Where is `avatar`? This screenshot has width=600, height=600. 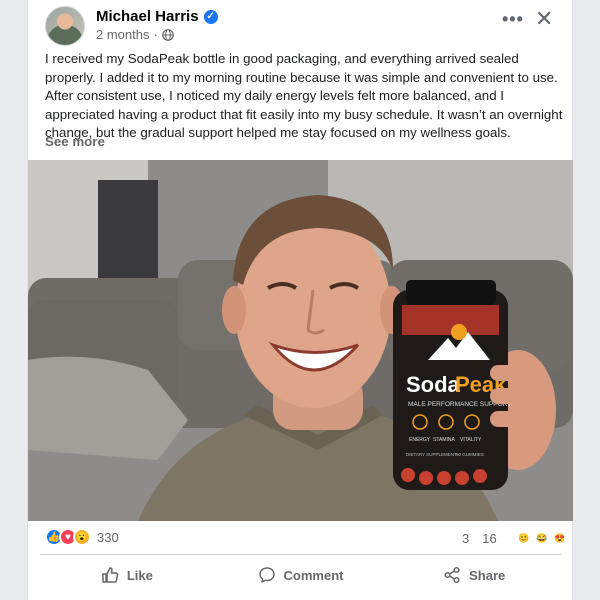 avatar is located at coordinates (65, 26).